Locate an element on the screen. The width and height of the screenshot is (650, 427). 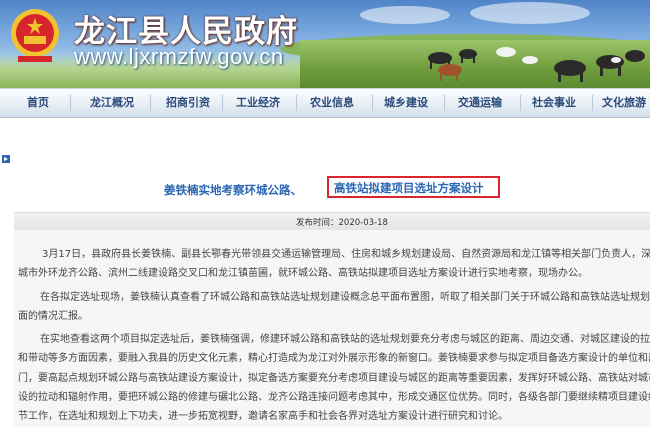
nav-item-urban-construction: 城乡建设 is located at coordinates (406, 103).